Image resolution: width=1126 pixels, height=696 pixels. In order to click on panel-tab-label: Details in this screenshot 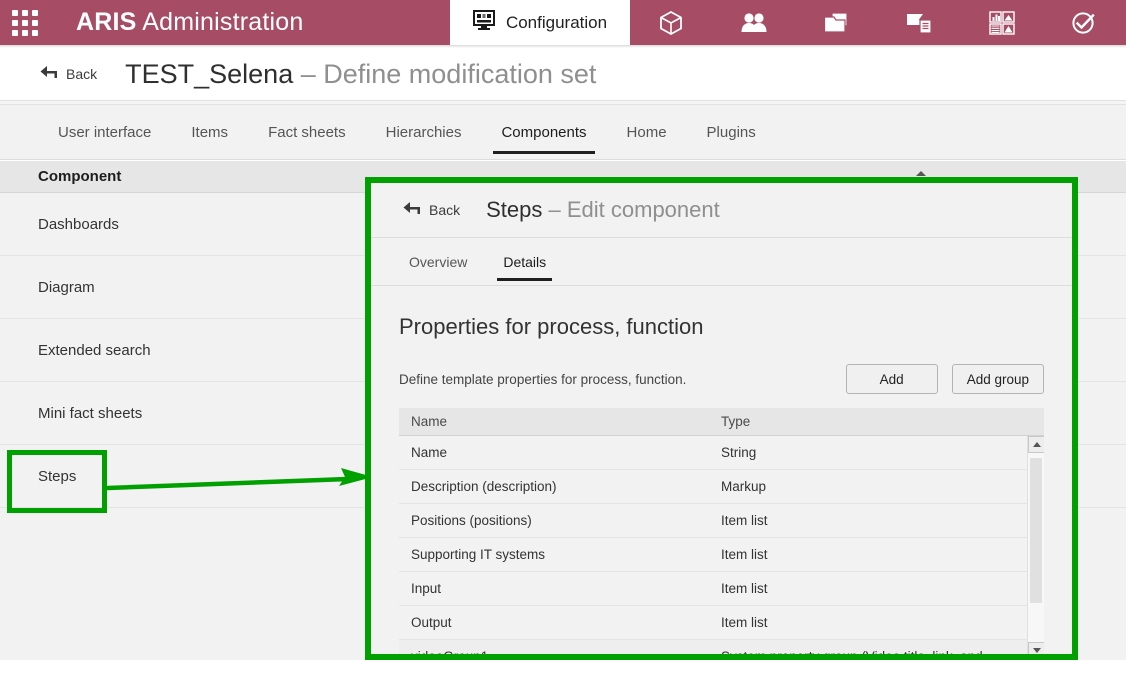, I will do `click(525, 261)`.